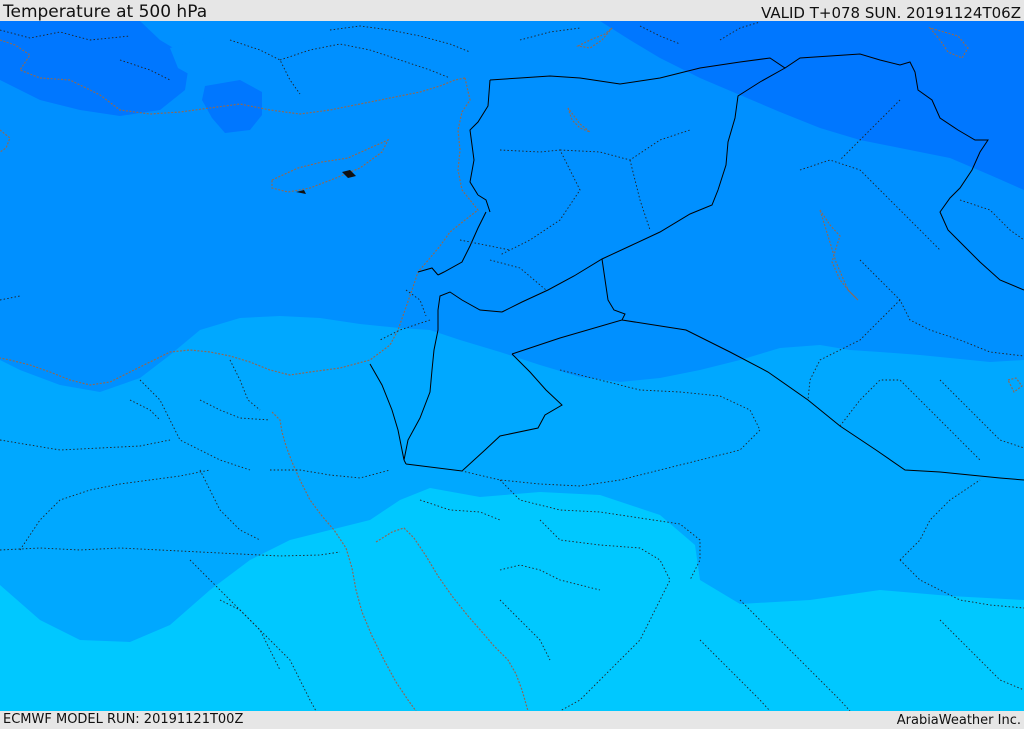  What do you see at coordinates (105, 12) in the screenshot?
I see `map-title: Temperature at 500 hPa` at bounding box center [105, 12].